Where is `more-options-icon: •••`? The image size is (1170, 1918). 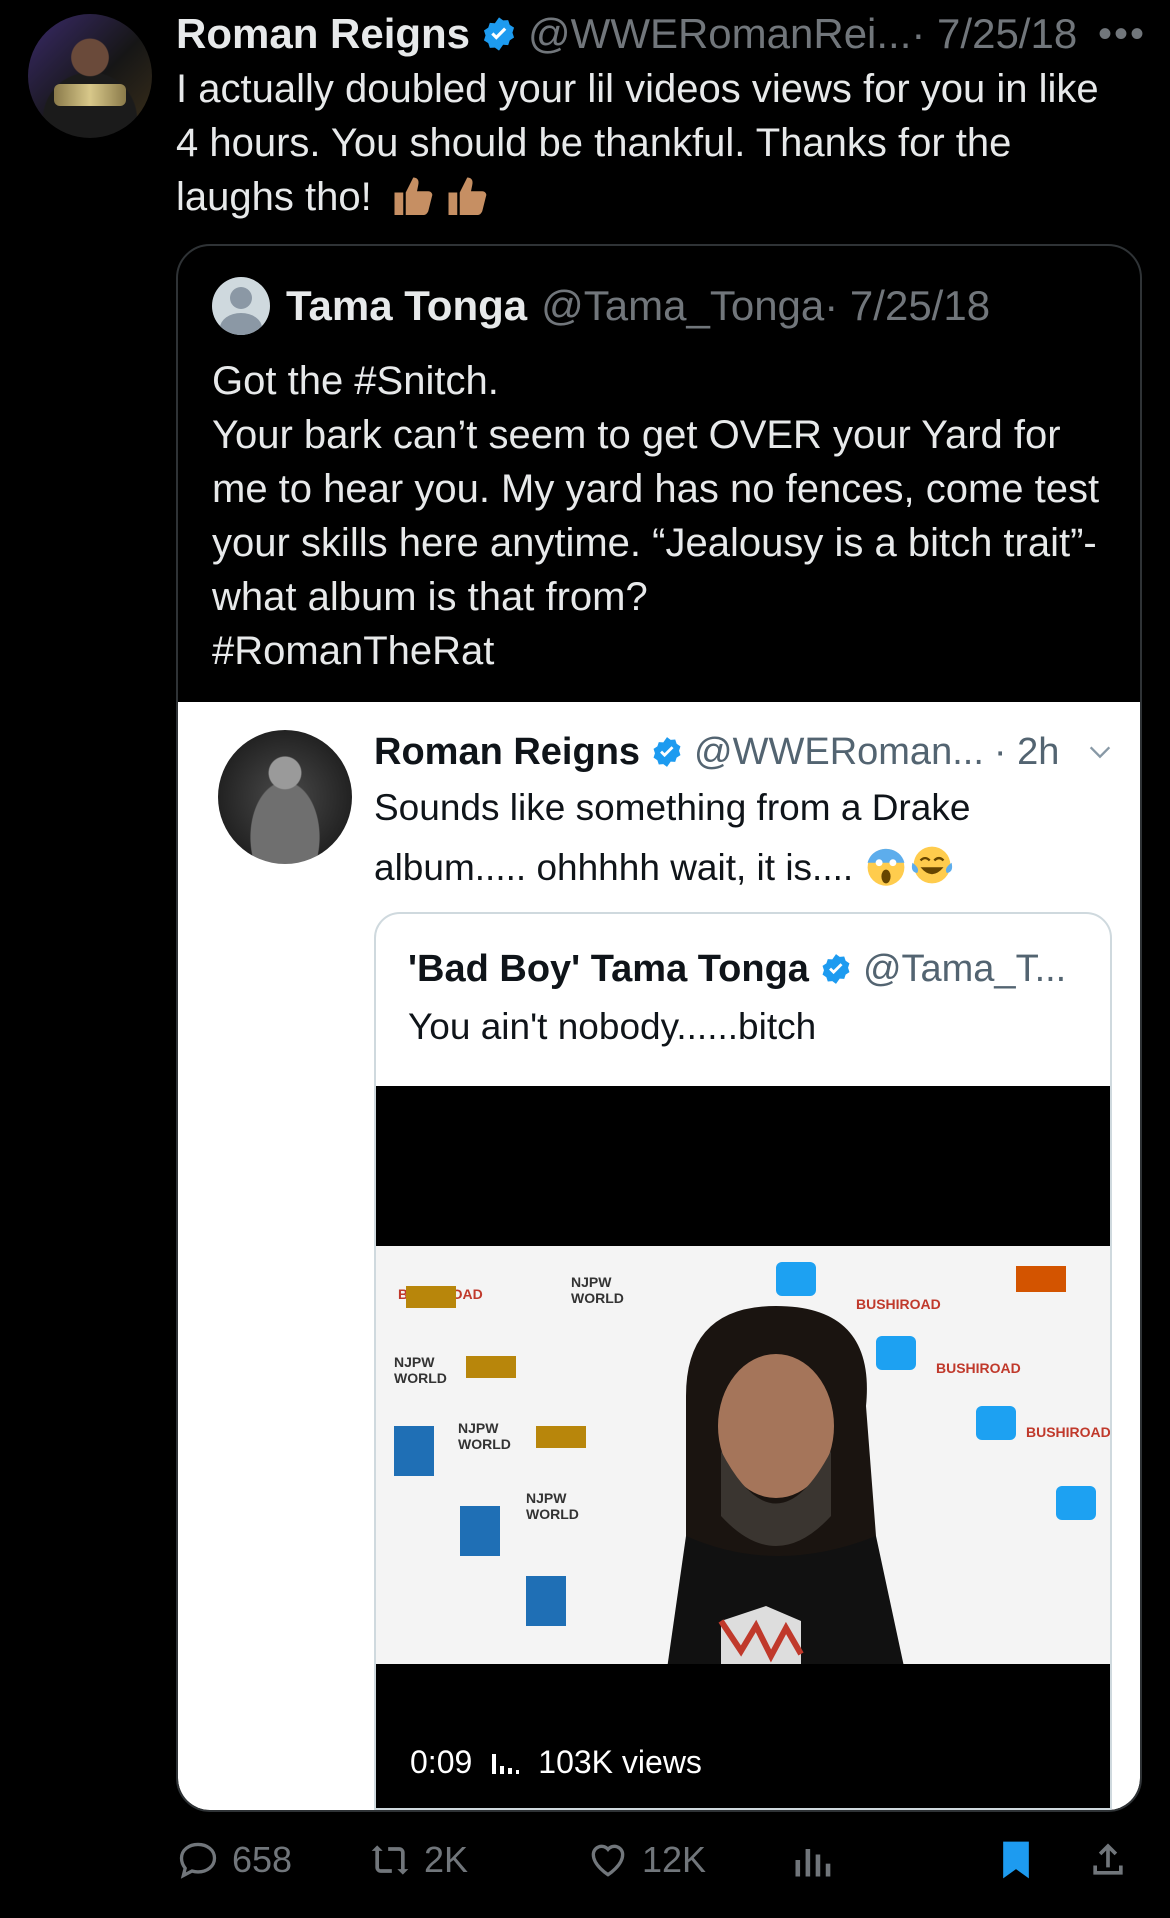 more-options-icon: ••• is located at coordinates (1122, 34).